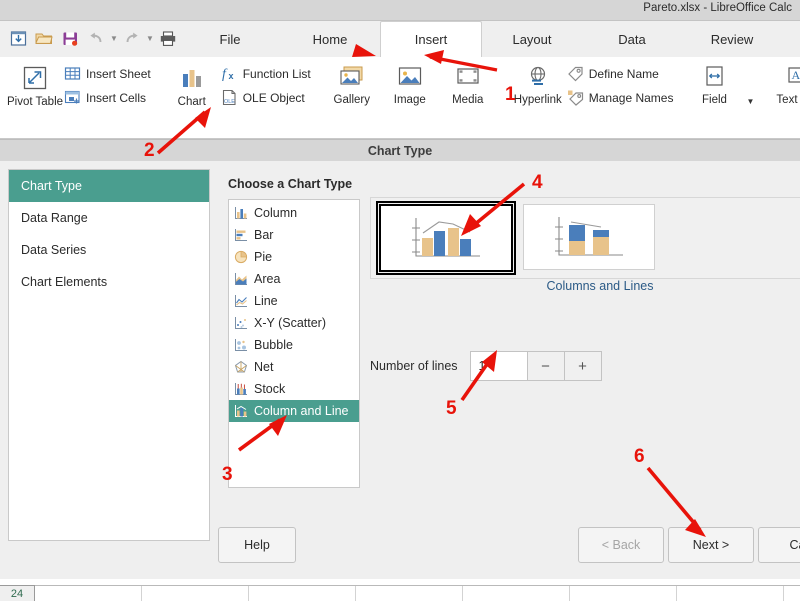 The width and height of the screenshot is (800, 601). Describe the element at coordinates (109, 282) in the screenshot. I see `wizard-step-chart-elements: Chart Elements` at that location.